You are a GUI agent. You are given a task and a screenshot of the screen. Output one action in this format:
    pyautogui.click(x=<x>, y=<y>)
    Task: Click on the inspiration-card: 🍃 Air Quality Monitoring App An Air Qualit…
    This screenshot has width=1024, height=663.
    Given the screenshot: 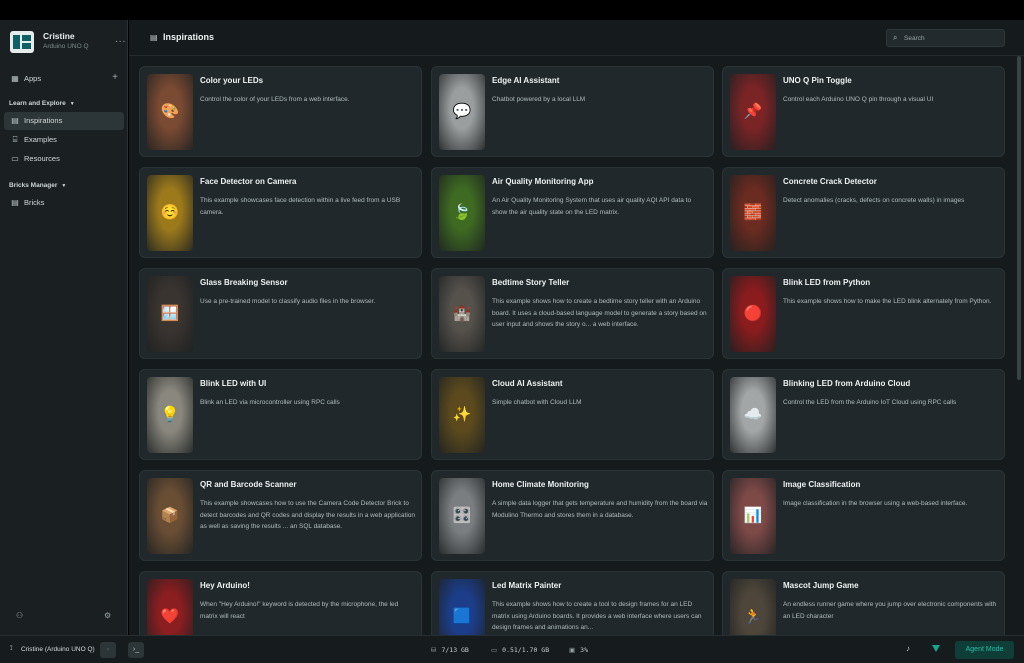 What is the action you would take?
    pyautogui.click(x=572, y=212)
    